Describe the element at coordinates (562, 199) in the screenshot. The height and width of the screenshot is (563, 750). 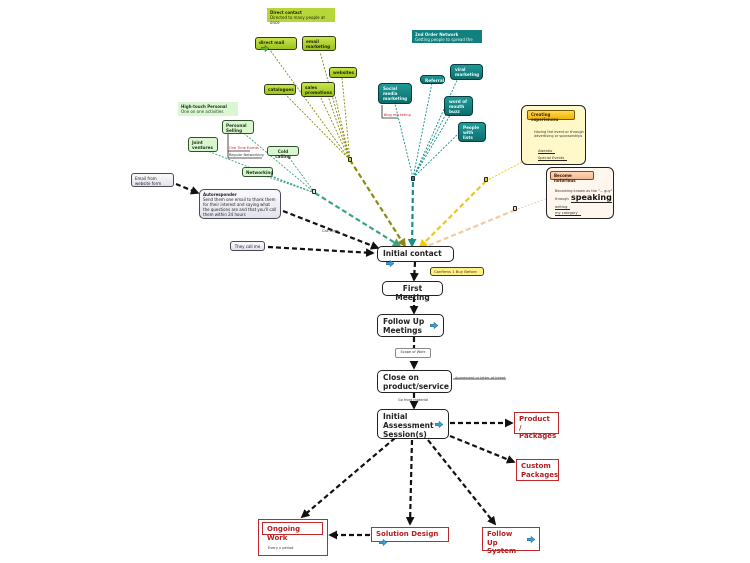
I see `notorious-through: through` at that location.